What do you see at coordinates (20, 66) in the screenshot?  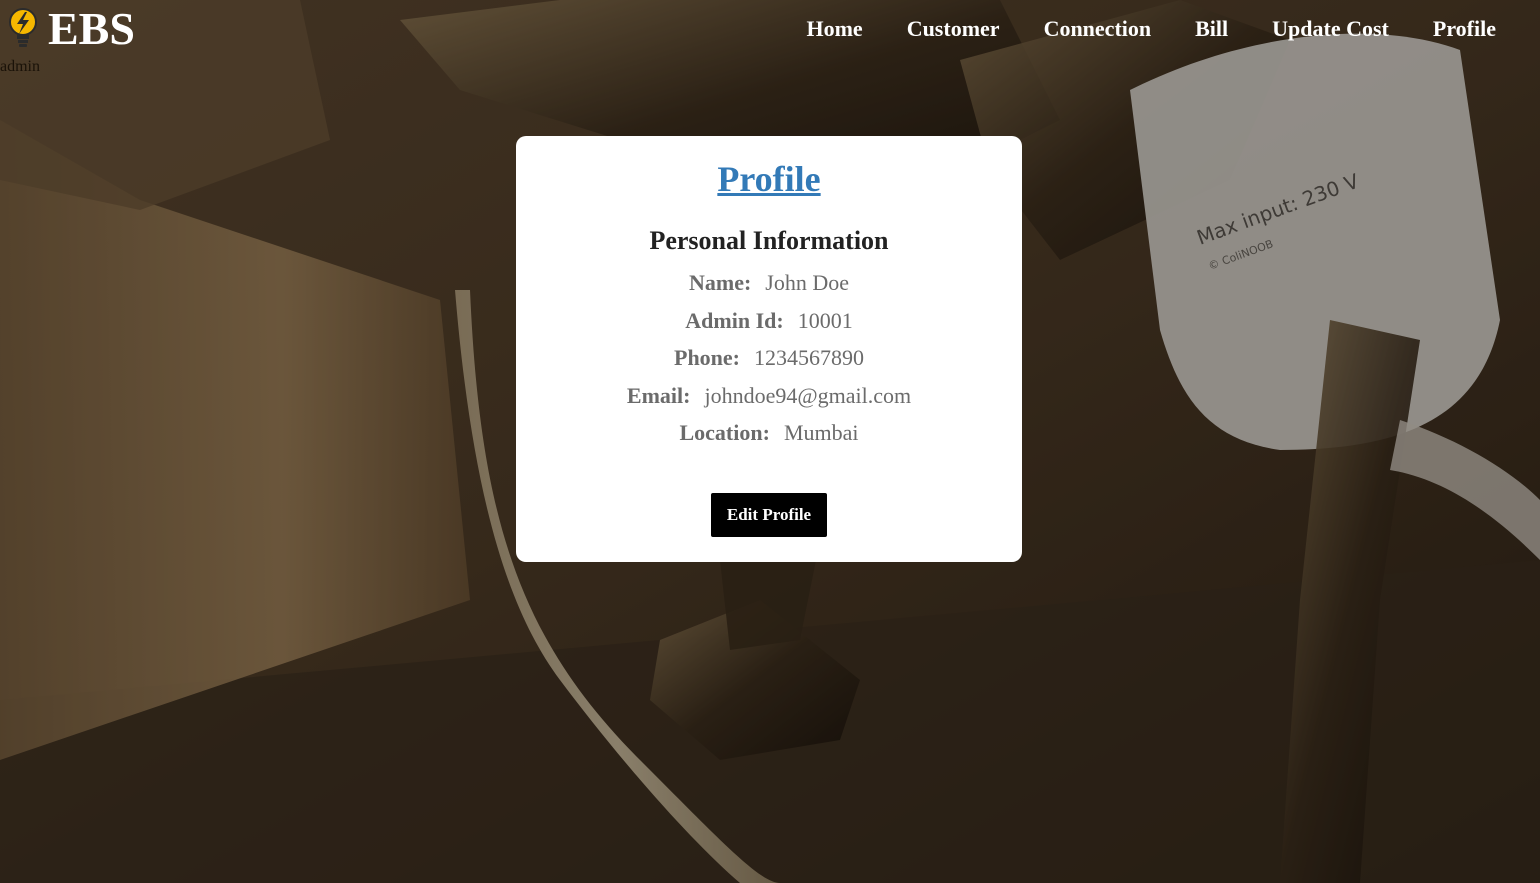 I see `user-role-label: admin` at bounding box center [20, 66].